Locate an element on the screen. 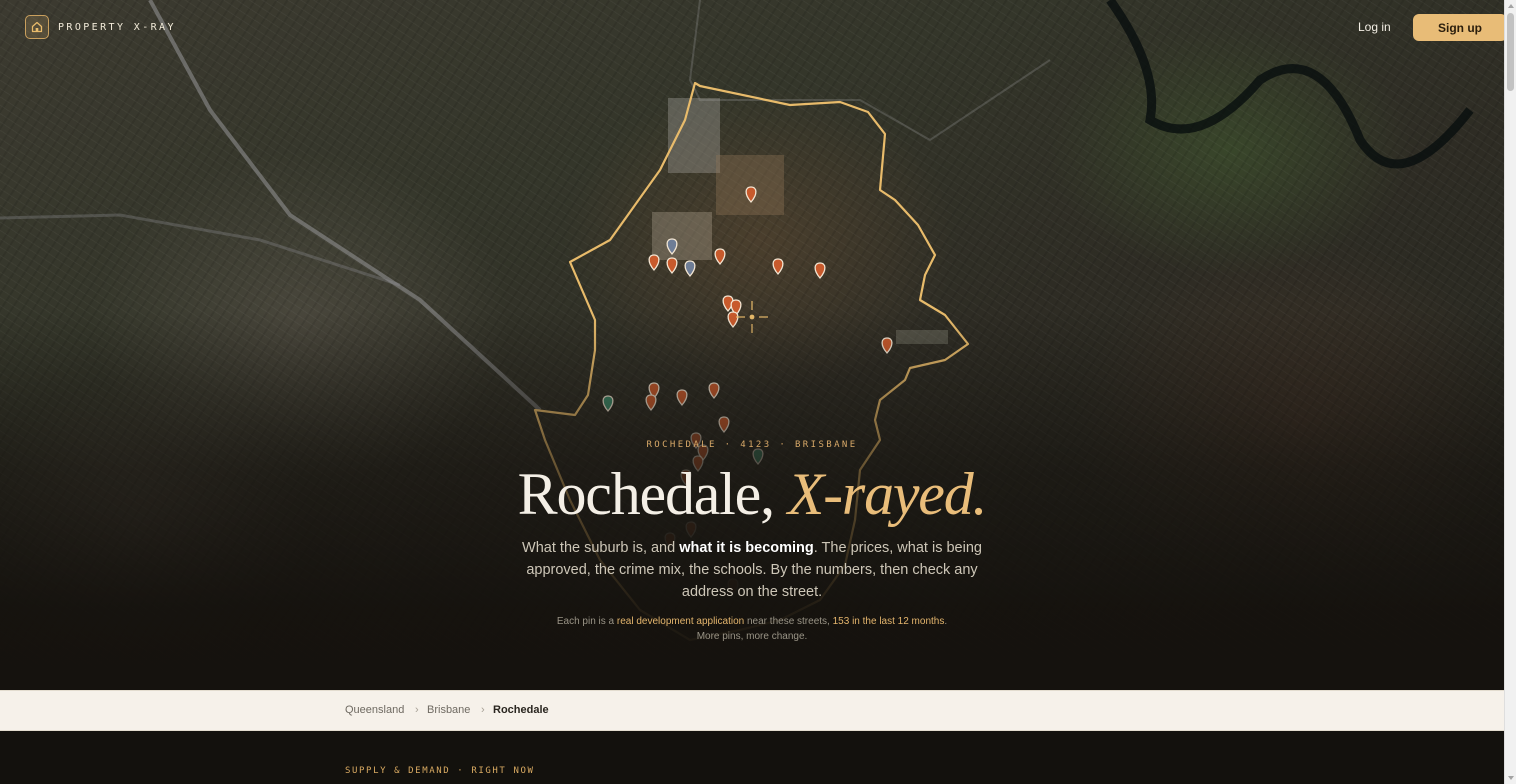  lead-bold: what it is becoming is located at coordinates (746, 548).